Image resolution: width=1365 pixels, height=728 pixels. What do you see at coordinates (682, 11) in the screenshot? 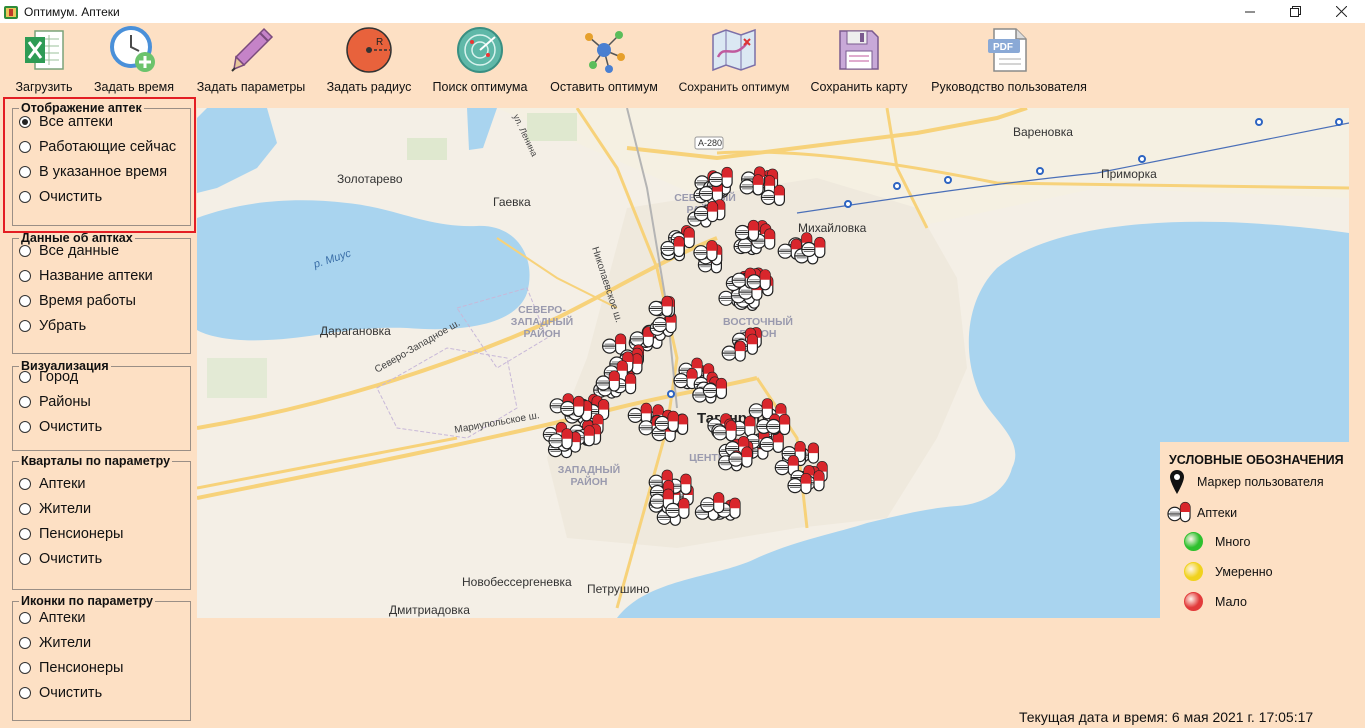
I see `title-bar: Оптимум. Аптеки` at bounding box center [682, 11].